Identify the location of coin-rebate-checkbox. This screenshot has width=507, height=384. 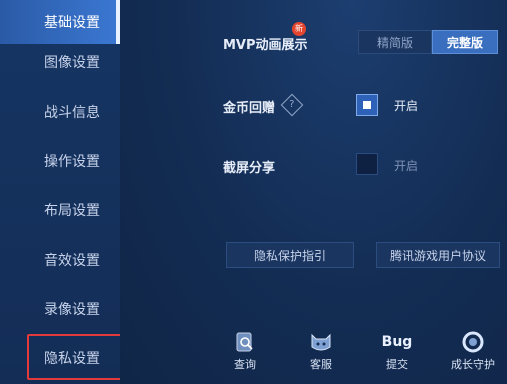
(367, 105).